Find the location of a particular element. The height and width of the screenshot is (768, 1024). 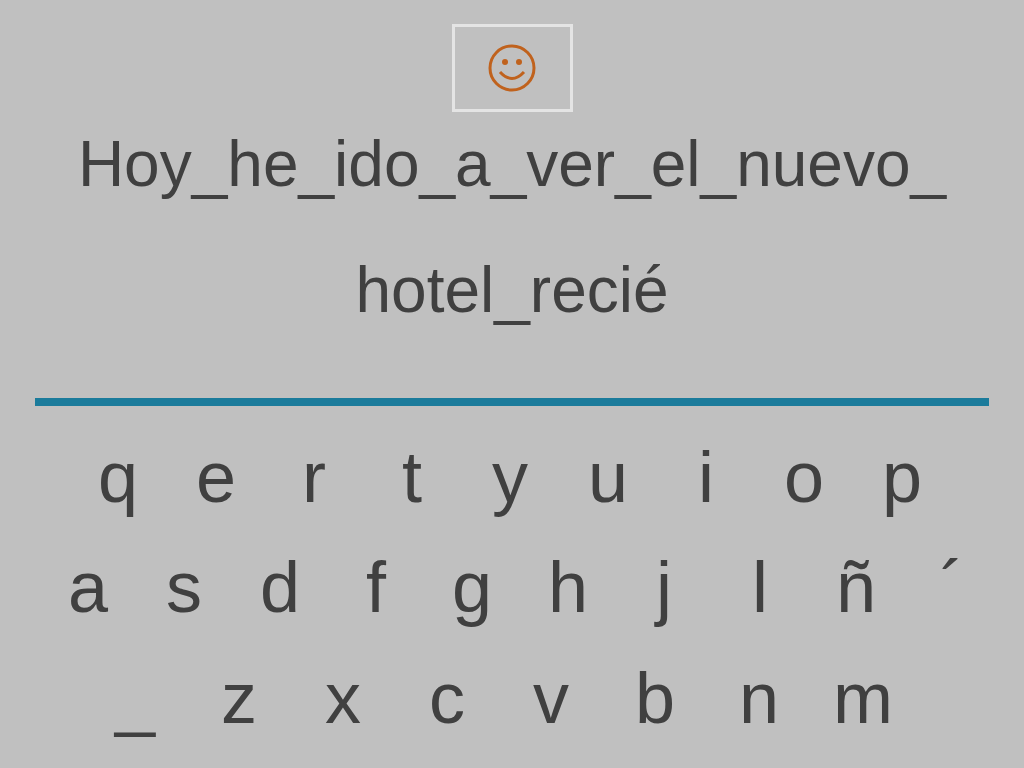

letter-key: _ is located at coordinates (135, 698).